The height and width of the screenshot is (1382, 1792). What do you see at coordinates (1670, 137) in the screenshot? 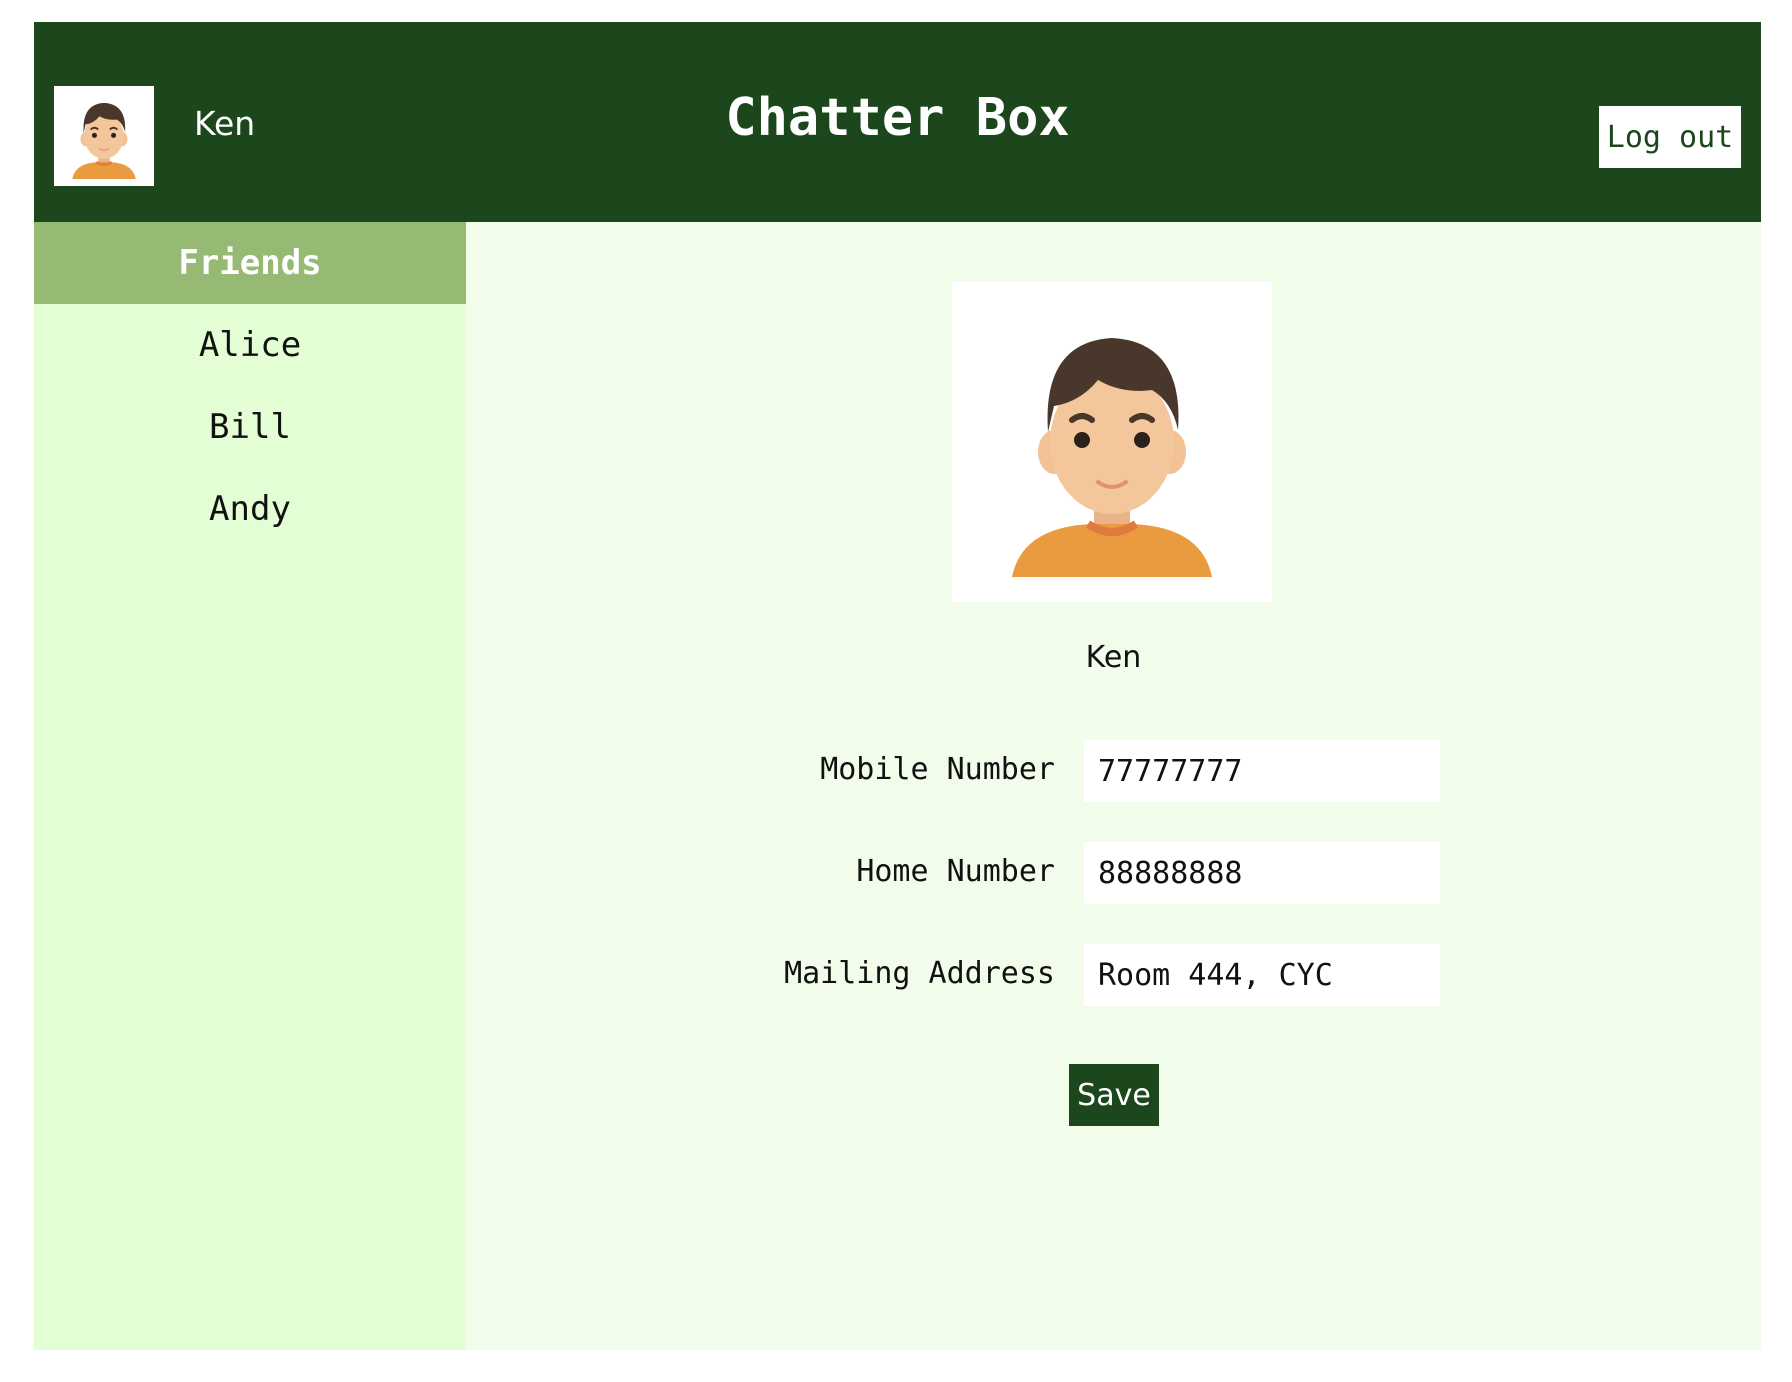
I see `logout-button: Log out` at bounding box center [1670, 137].